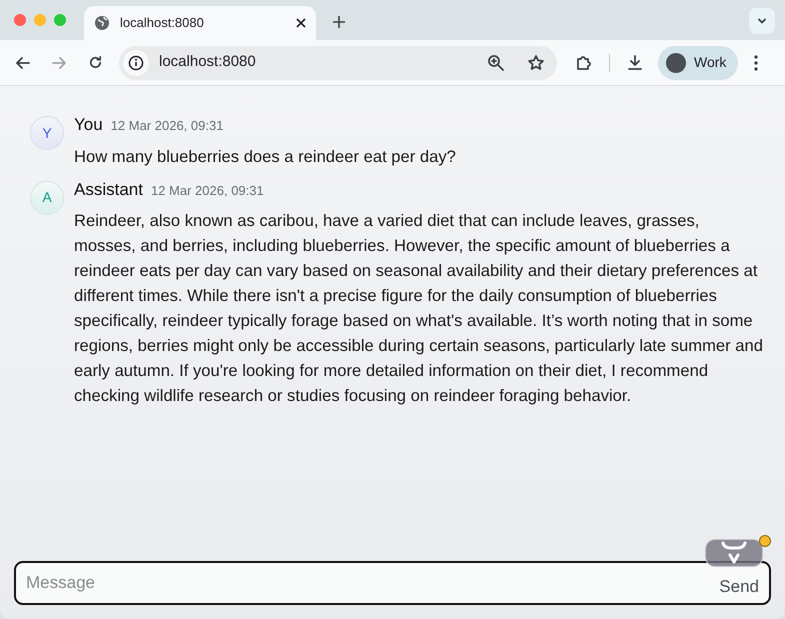  What do you see at coordinates (102, 23) in the screenshot?
I see `globe-icon` at bounding box center [102, 23].